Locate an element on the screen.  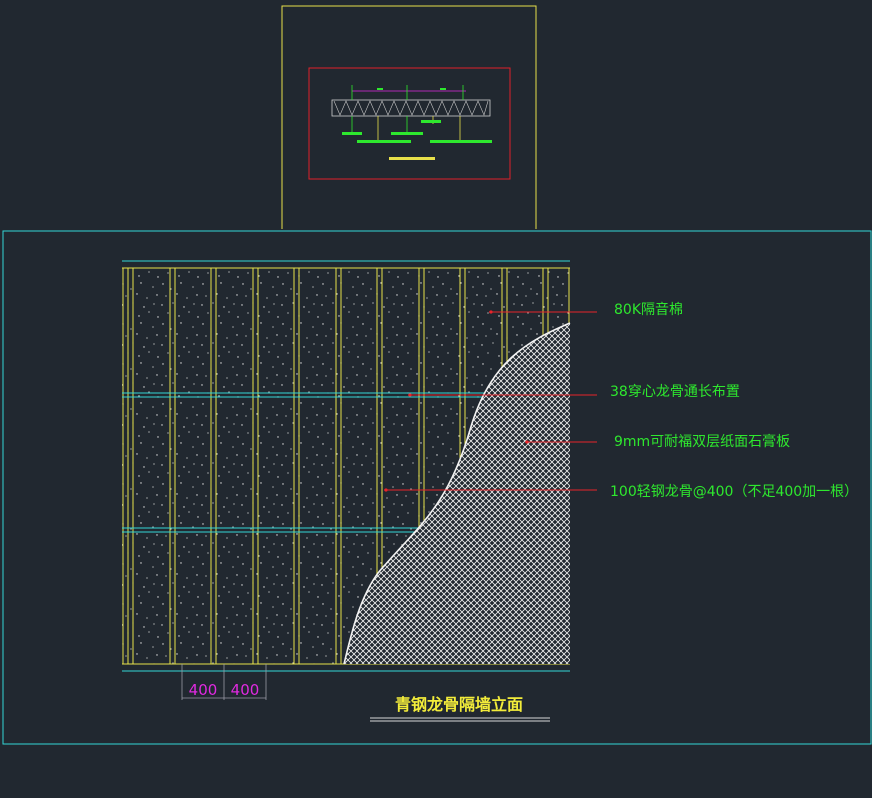
drawing-title: 青钢龙骨隔墙立面 is located at coordinates (459, 704).